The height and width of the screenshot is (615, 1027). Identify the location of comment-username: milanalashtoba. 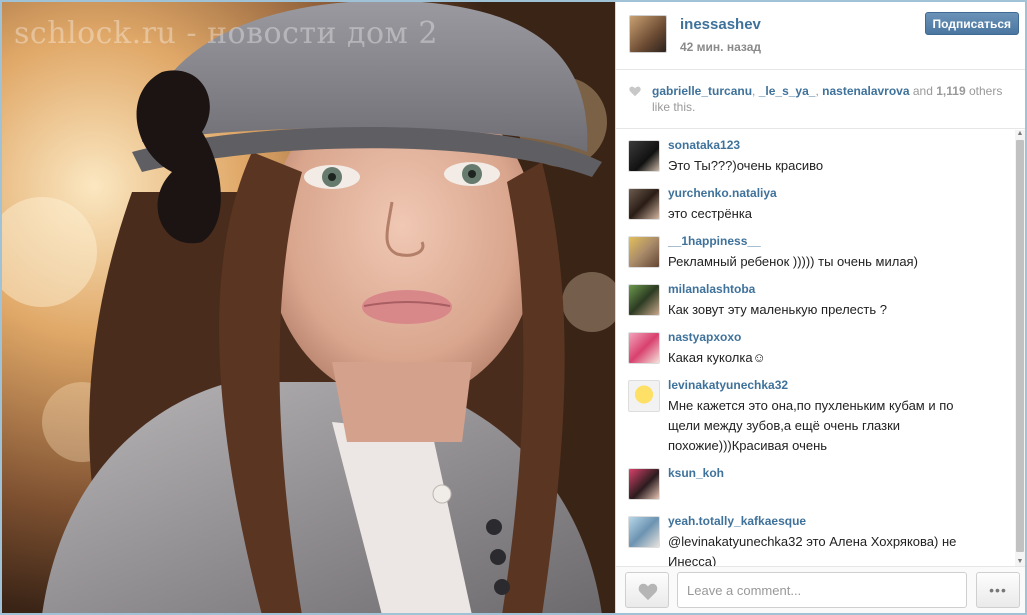
(711, 289).